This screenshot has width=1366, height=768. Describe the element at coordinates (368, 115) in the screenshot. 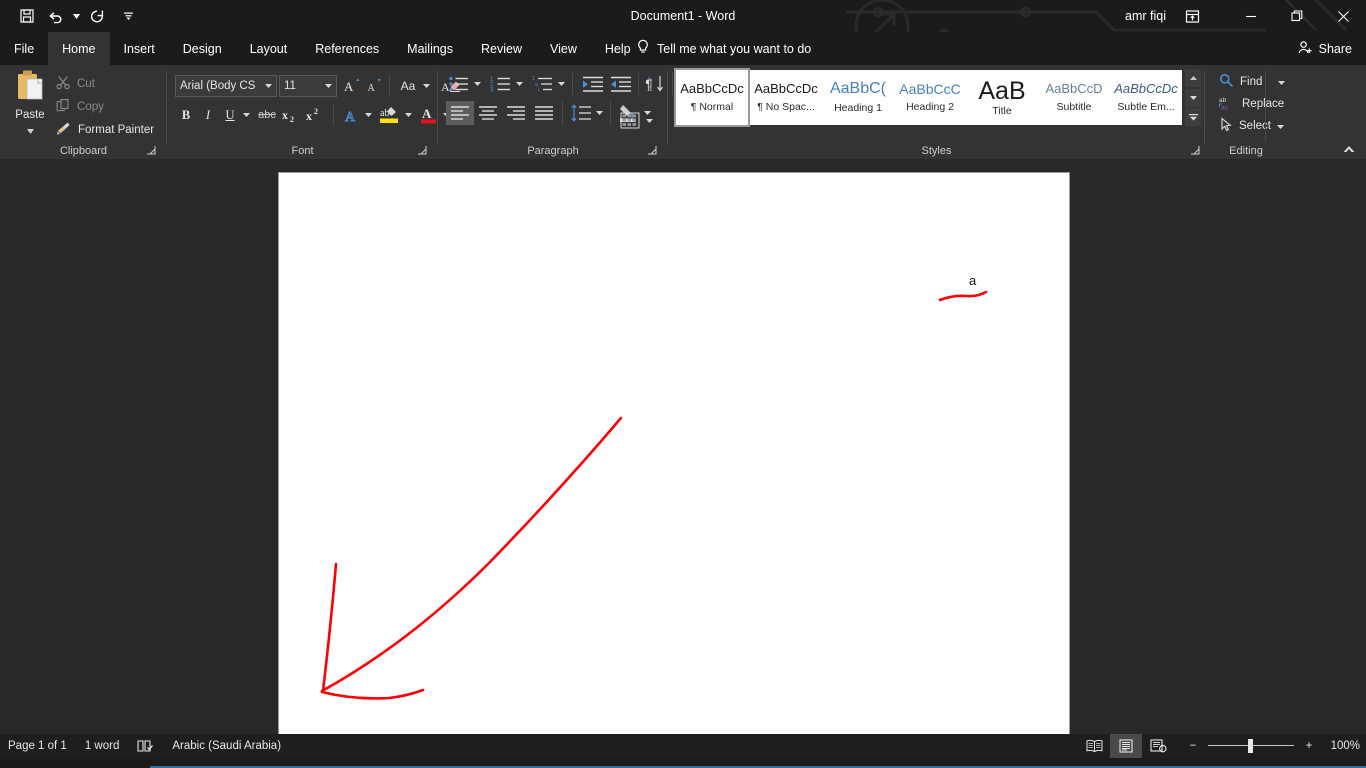

I see `text-effects-caret-icon` at that location.